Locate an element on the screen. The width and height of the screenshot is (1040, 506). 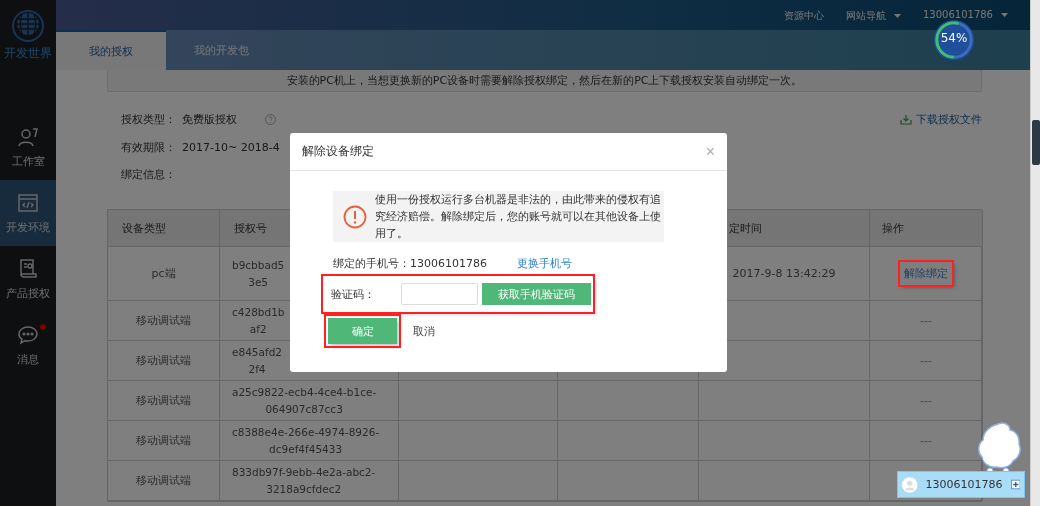
column-header: 设备类型 is located at coordinates (164, 228).